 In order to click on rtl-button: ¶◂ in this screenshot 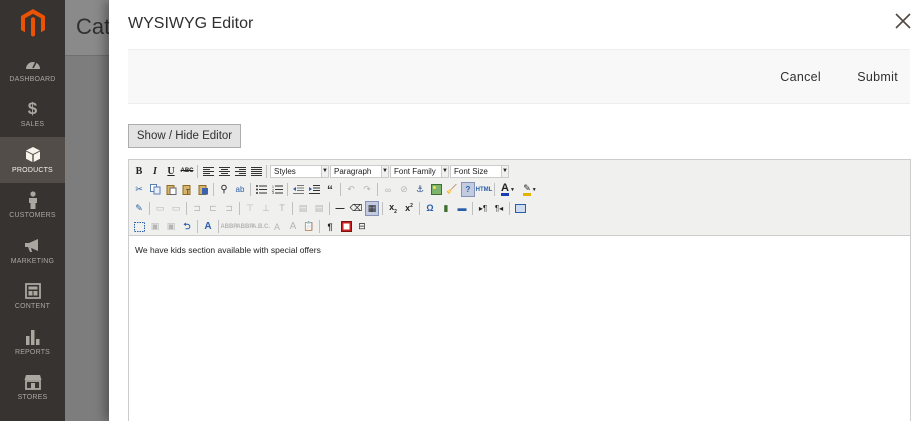, I will do `click(499, 208)`.